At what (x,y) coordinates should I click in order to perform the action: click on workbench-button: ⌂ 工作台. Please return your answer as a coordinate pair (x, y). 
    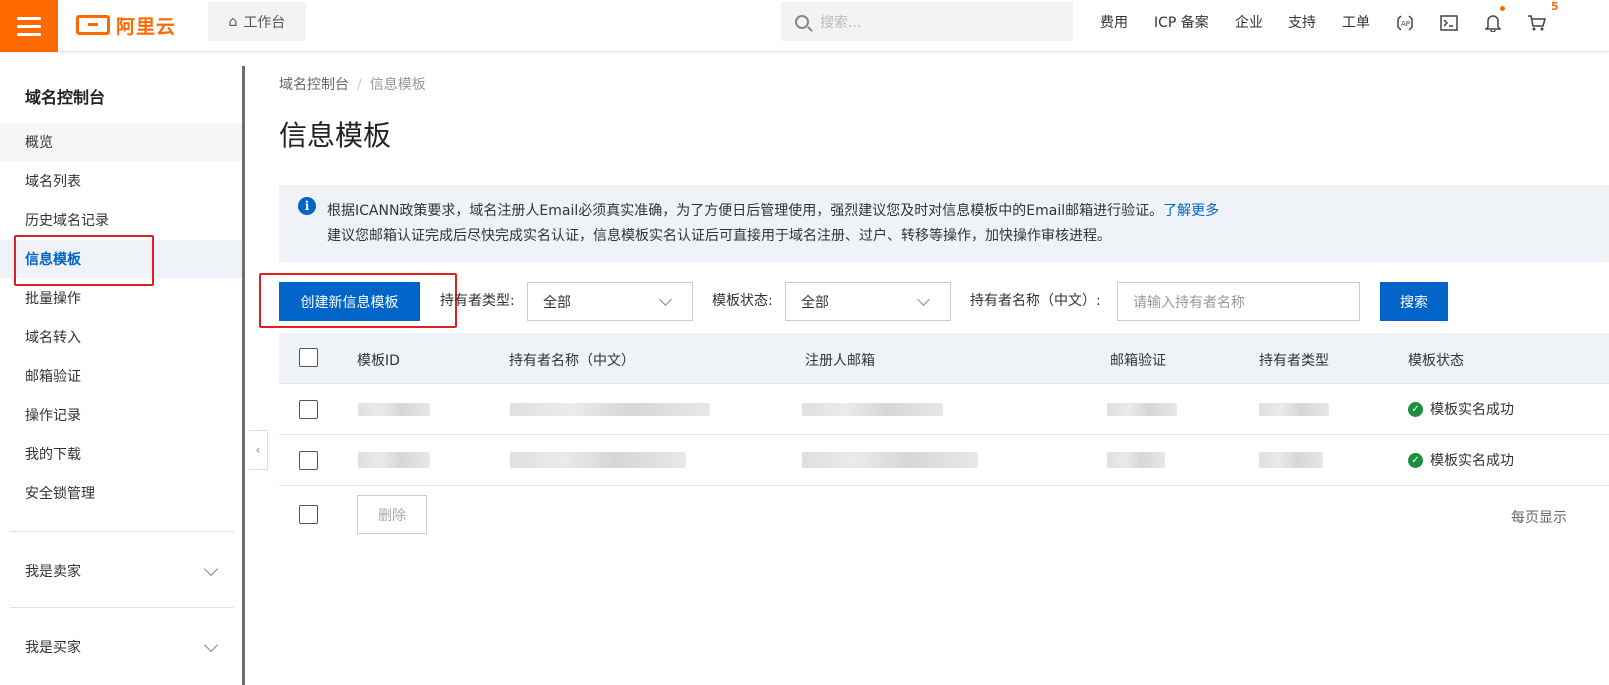
    Looking at the image, I should click on (257, 21).